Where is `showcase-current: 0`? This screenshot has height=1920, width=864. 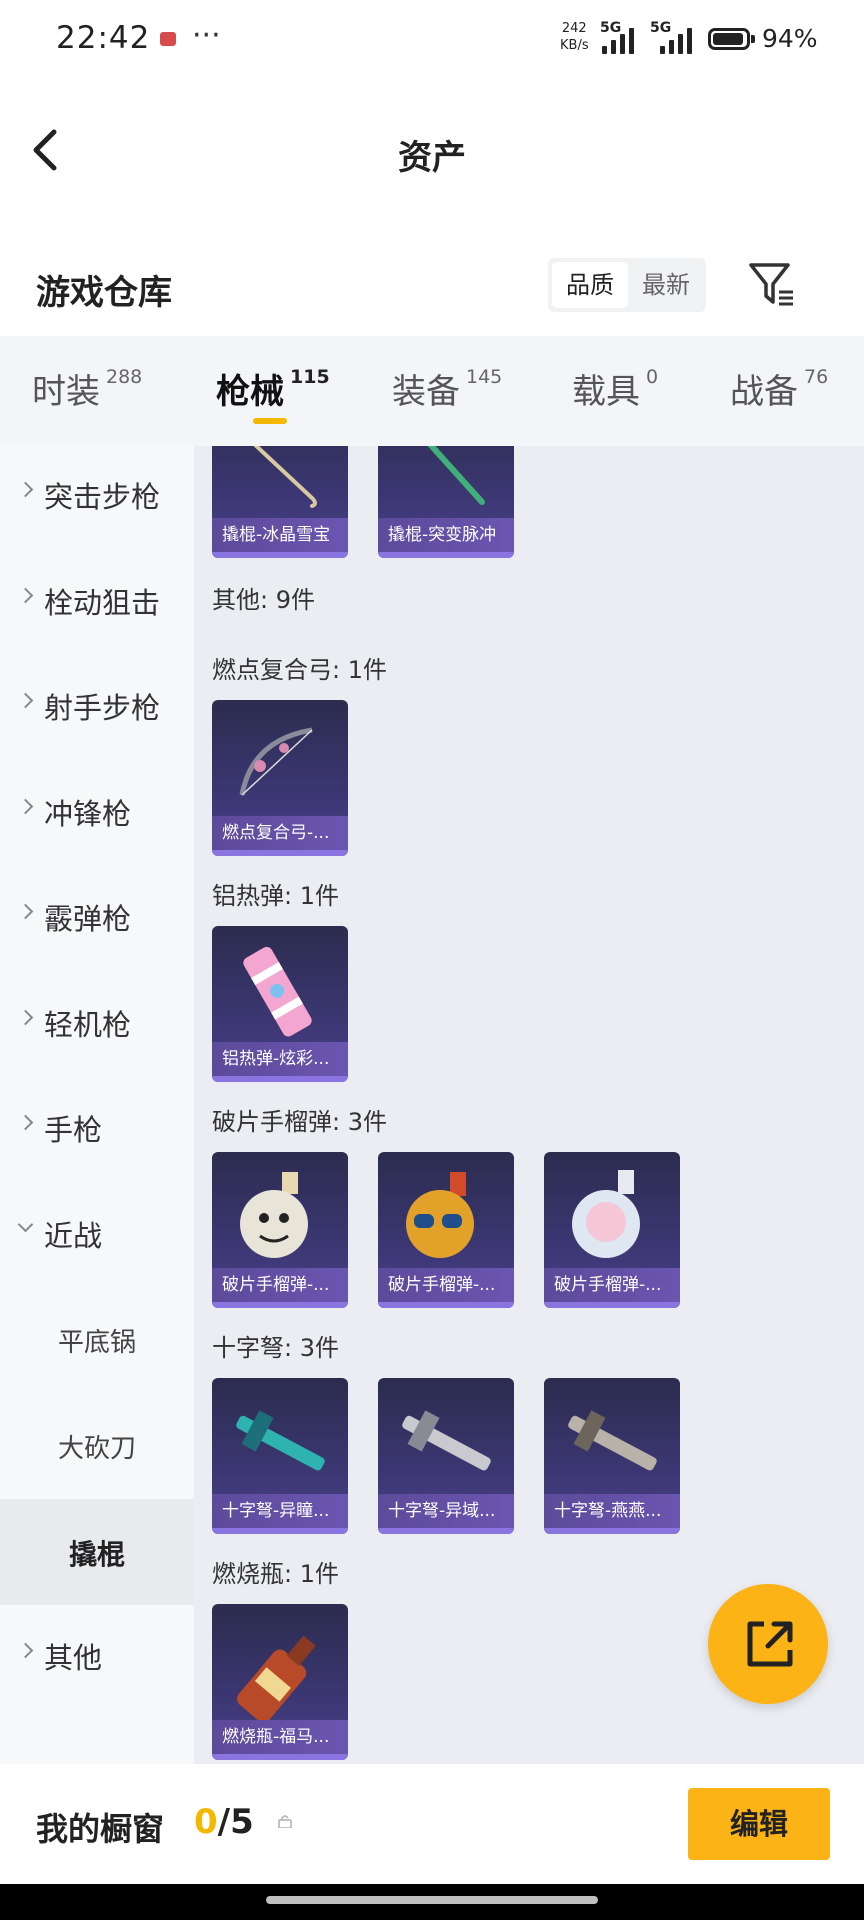 showcase-current: 0 is located at coordinates (206, 1822).